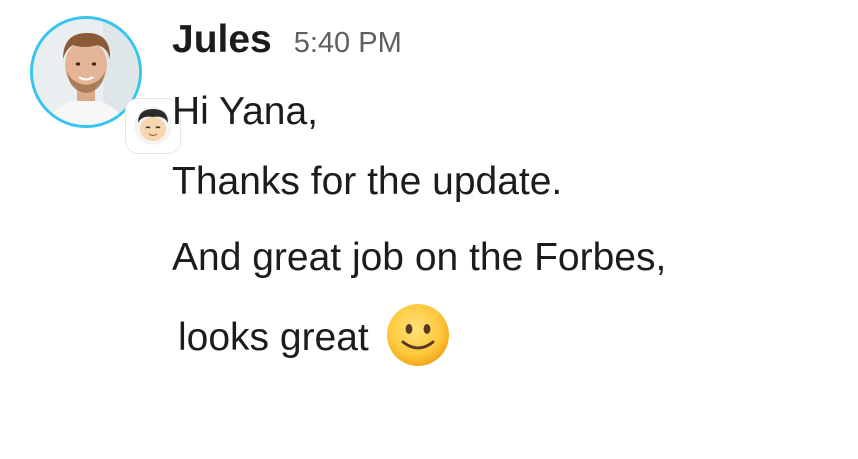  What do you see at coordinates (222, 40) in the screenshot?
I see `sender-name: Jules` at bounding box center [222, 40].